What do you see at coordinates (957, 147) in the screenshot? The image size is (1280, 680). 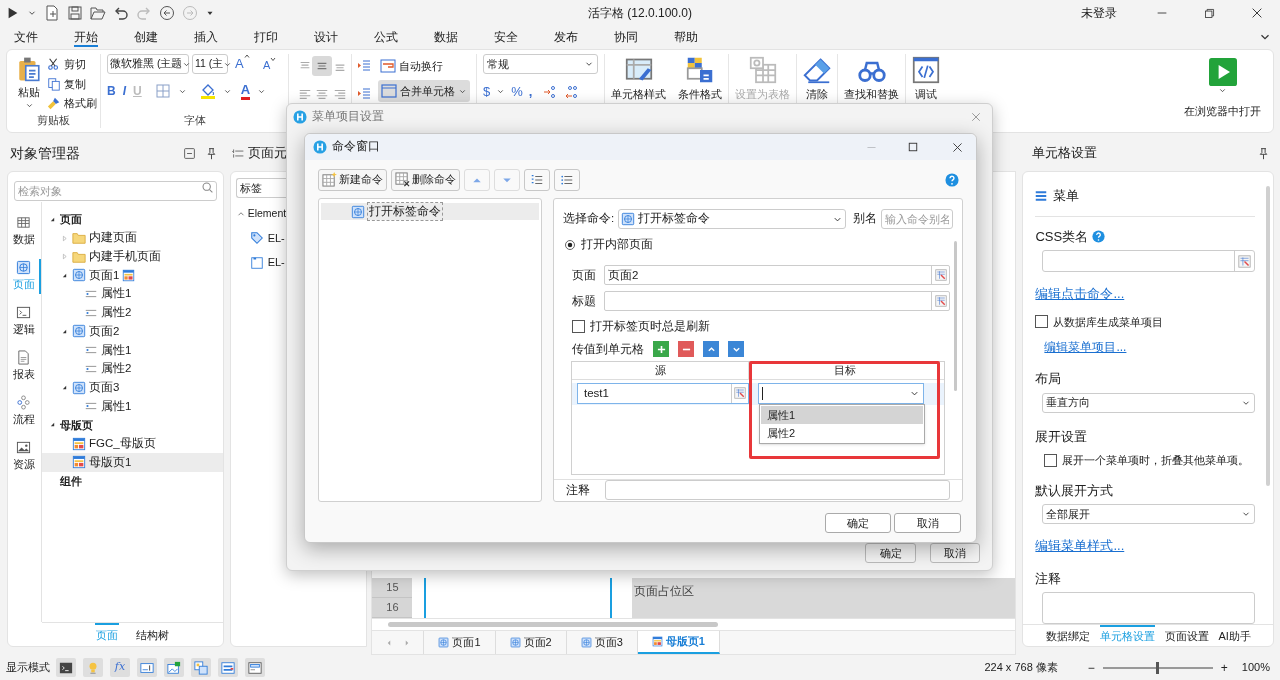 I see `close-icon` at bounding box center [957, 147].